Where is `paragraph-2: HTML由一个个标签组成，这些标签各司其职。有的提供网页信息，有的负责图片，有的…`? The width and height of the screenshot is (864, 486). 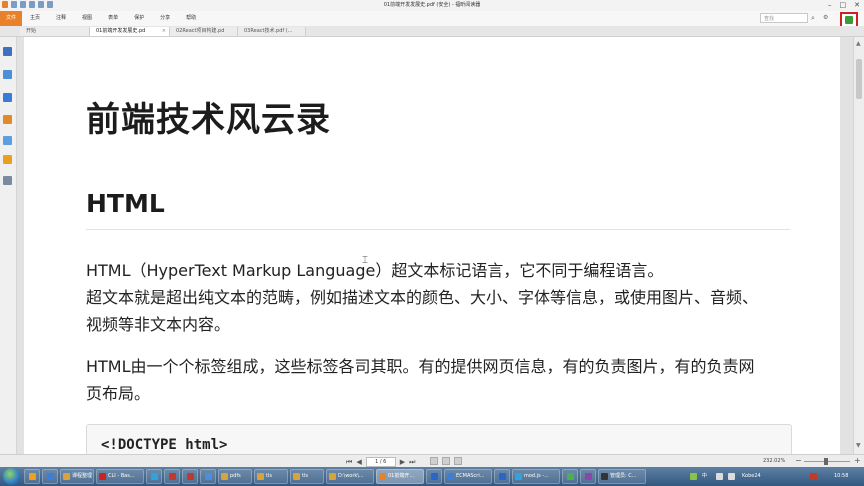
paragraph-2: HTML由一个个标签组成，这些标签各司其职。有的提供网页信息，有的负责图片，有的… is located at coordinates (420, 380).